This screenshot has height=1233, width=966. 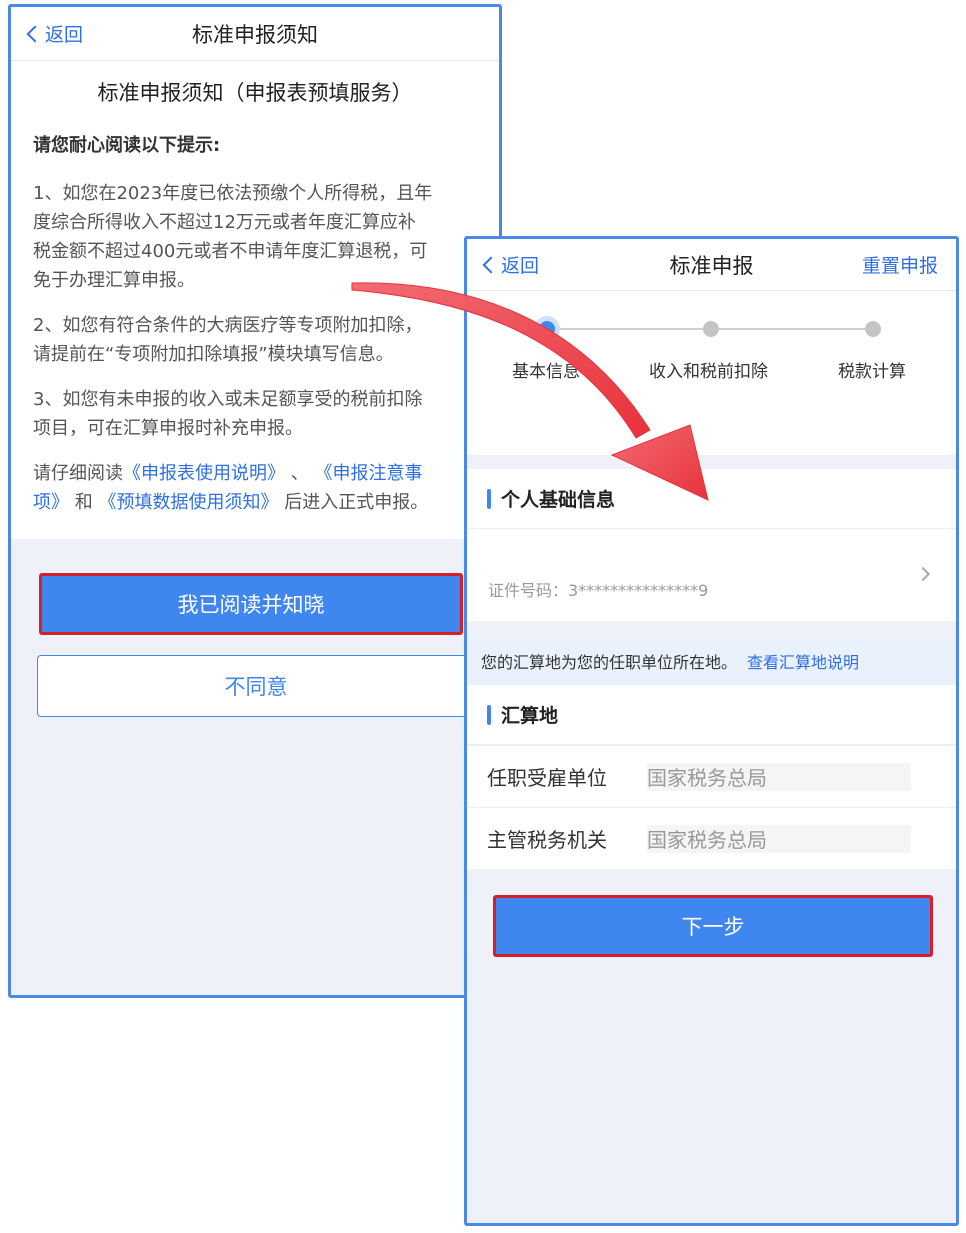 What do you see at coordinates (708, 372) in the screenshot?
I see `step-label-2: 收入和税前扣除` at bounding box center [708, 372].